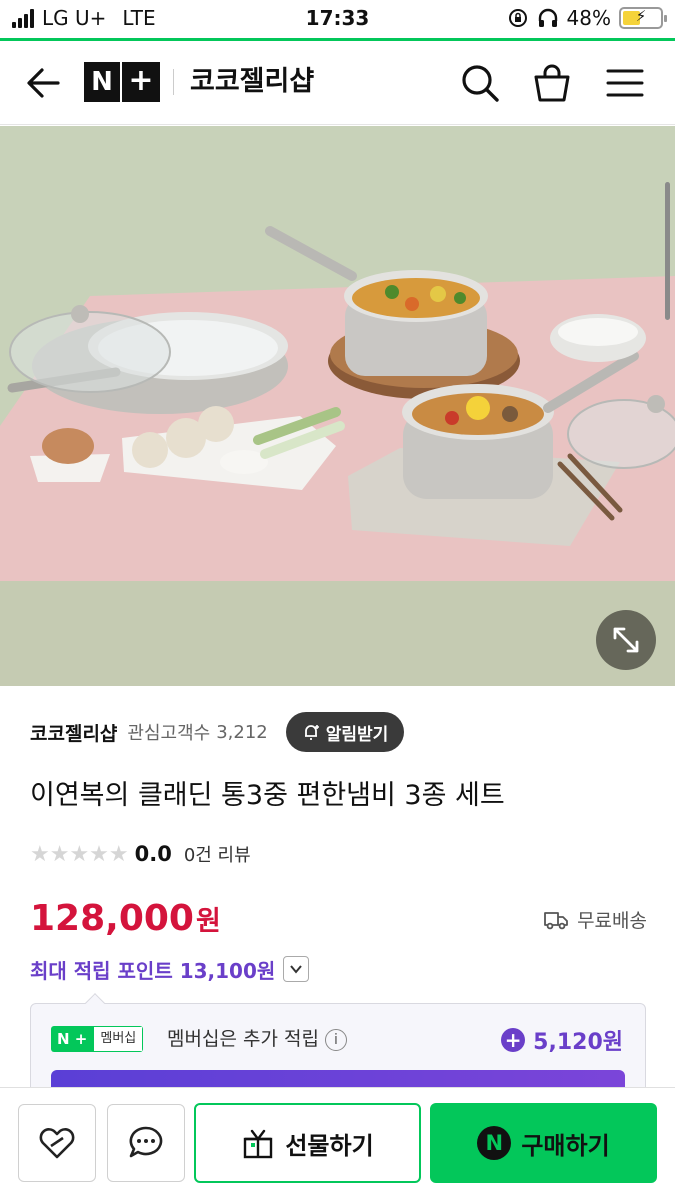  I want to click on npay-icon: N, so click(494, 1143).